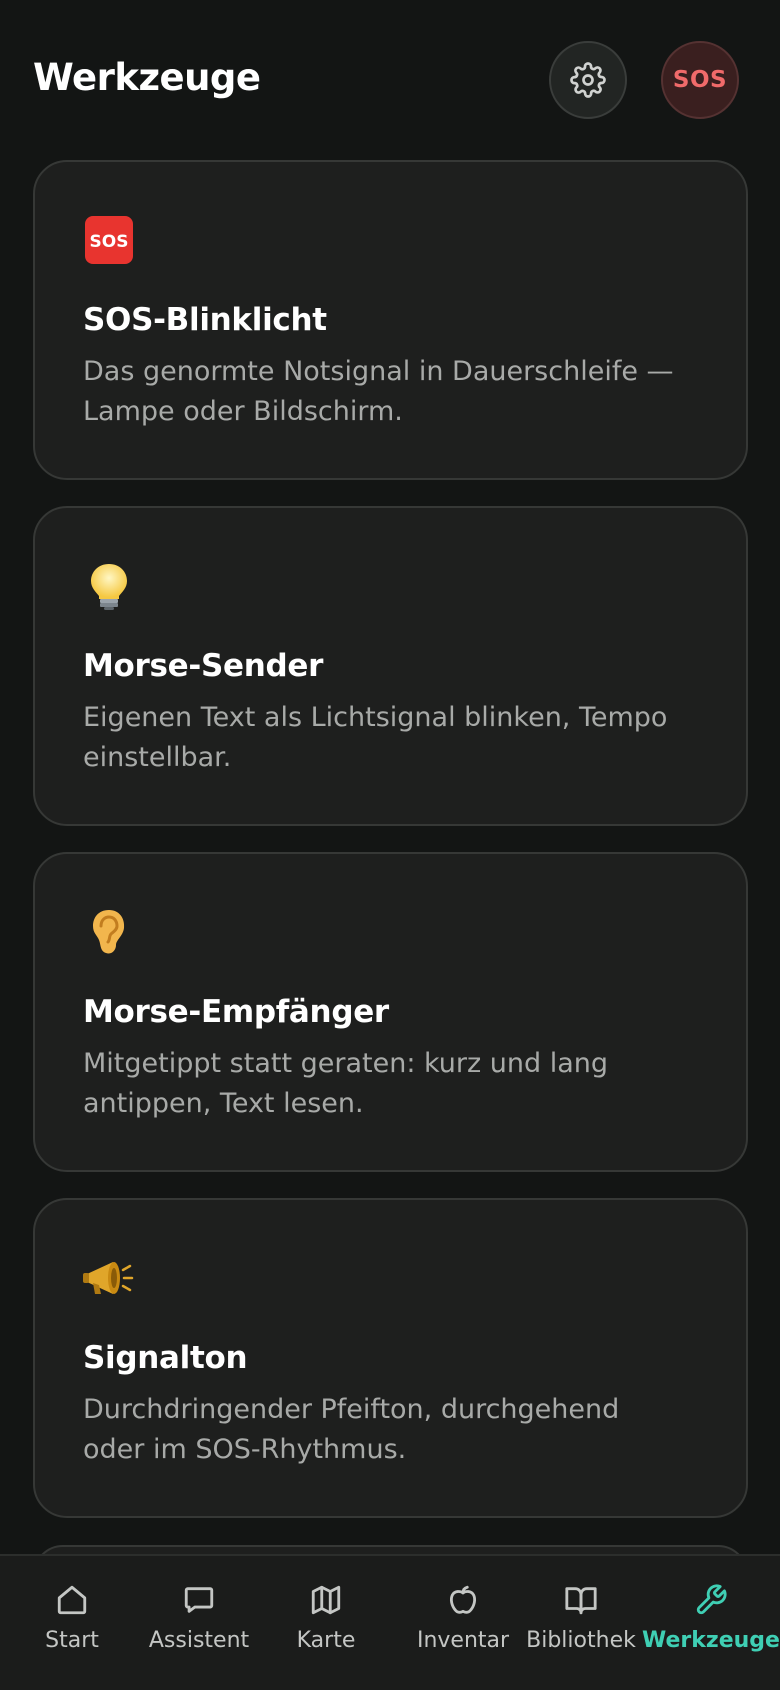  I want to click on book-icon, so click(581, 1600).